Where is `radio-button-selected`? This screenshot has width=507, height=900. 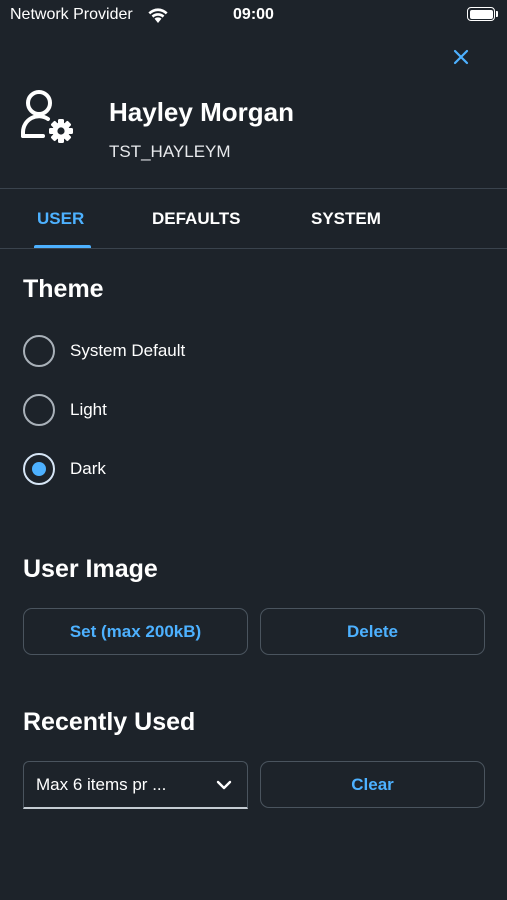 radio-button-selected is located at coordinates (39, 469).